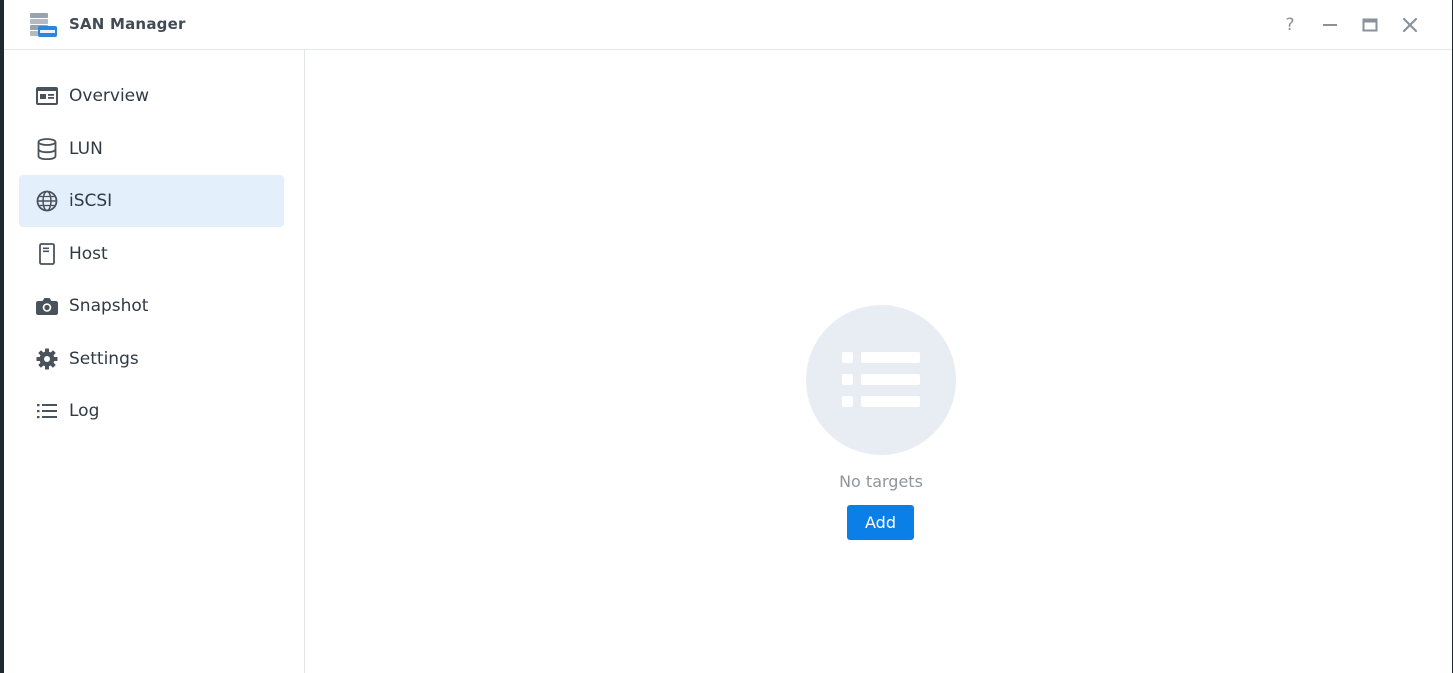 The image size is (1453, 673). I want to click on close-button, so click(1410, 25).